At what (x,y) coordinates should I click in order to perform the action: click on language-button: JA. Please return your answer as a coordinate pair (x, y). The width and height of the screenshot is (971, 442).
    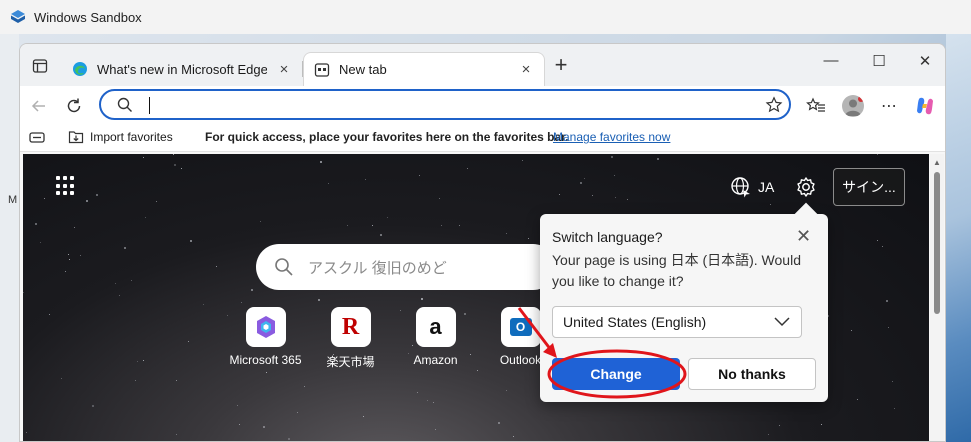
    Looking at the image, I should click on (752, 187).